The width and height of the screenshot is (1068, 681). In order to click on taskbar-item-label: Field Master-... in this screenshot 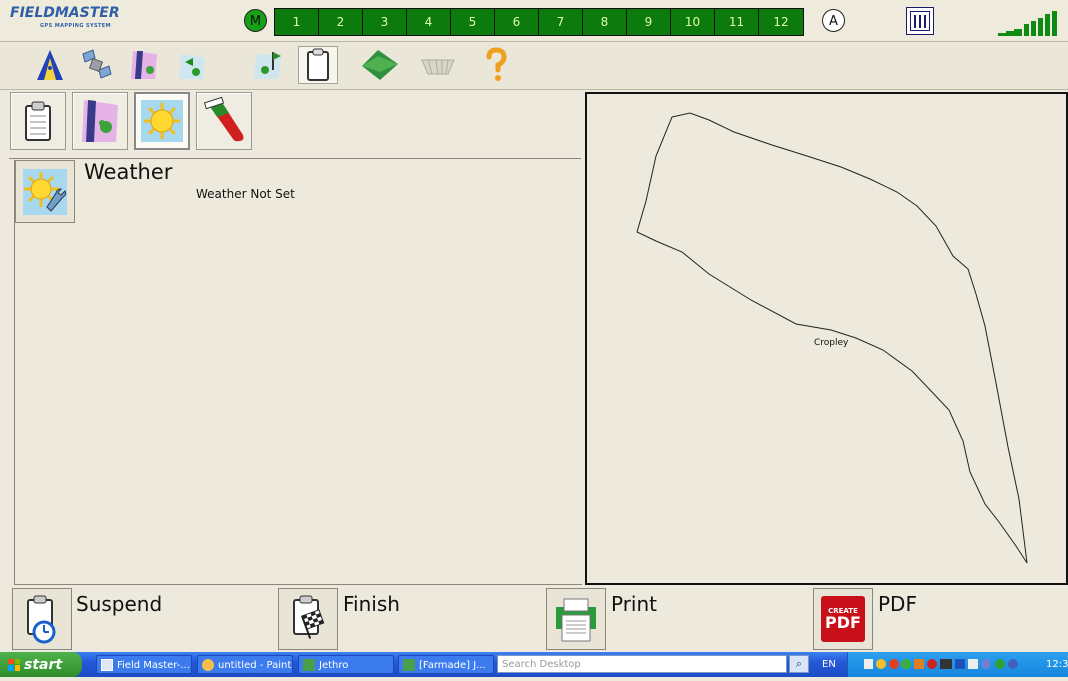, I will do `click(153, 665)`.